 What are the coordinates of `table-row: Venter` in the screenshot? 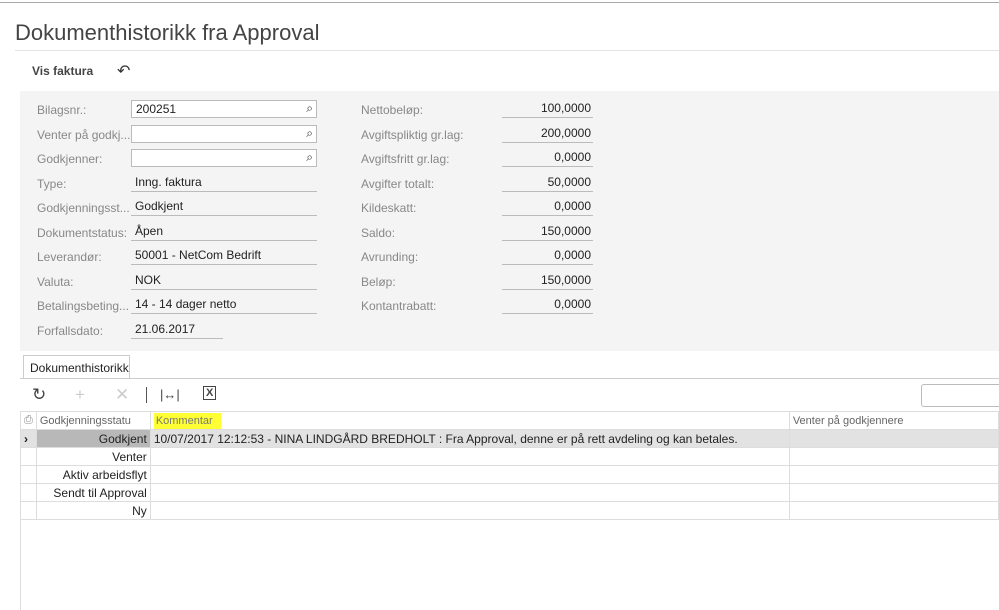 It's located at (509, 456).